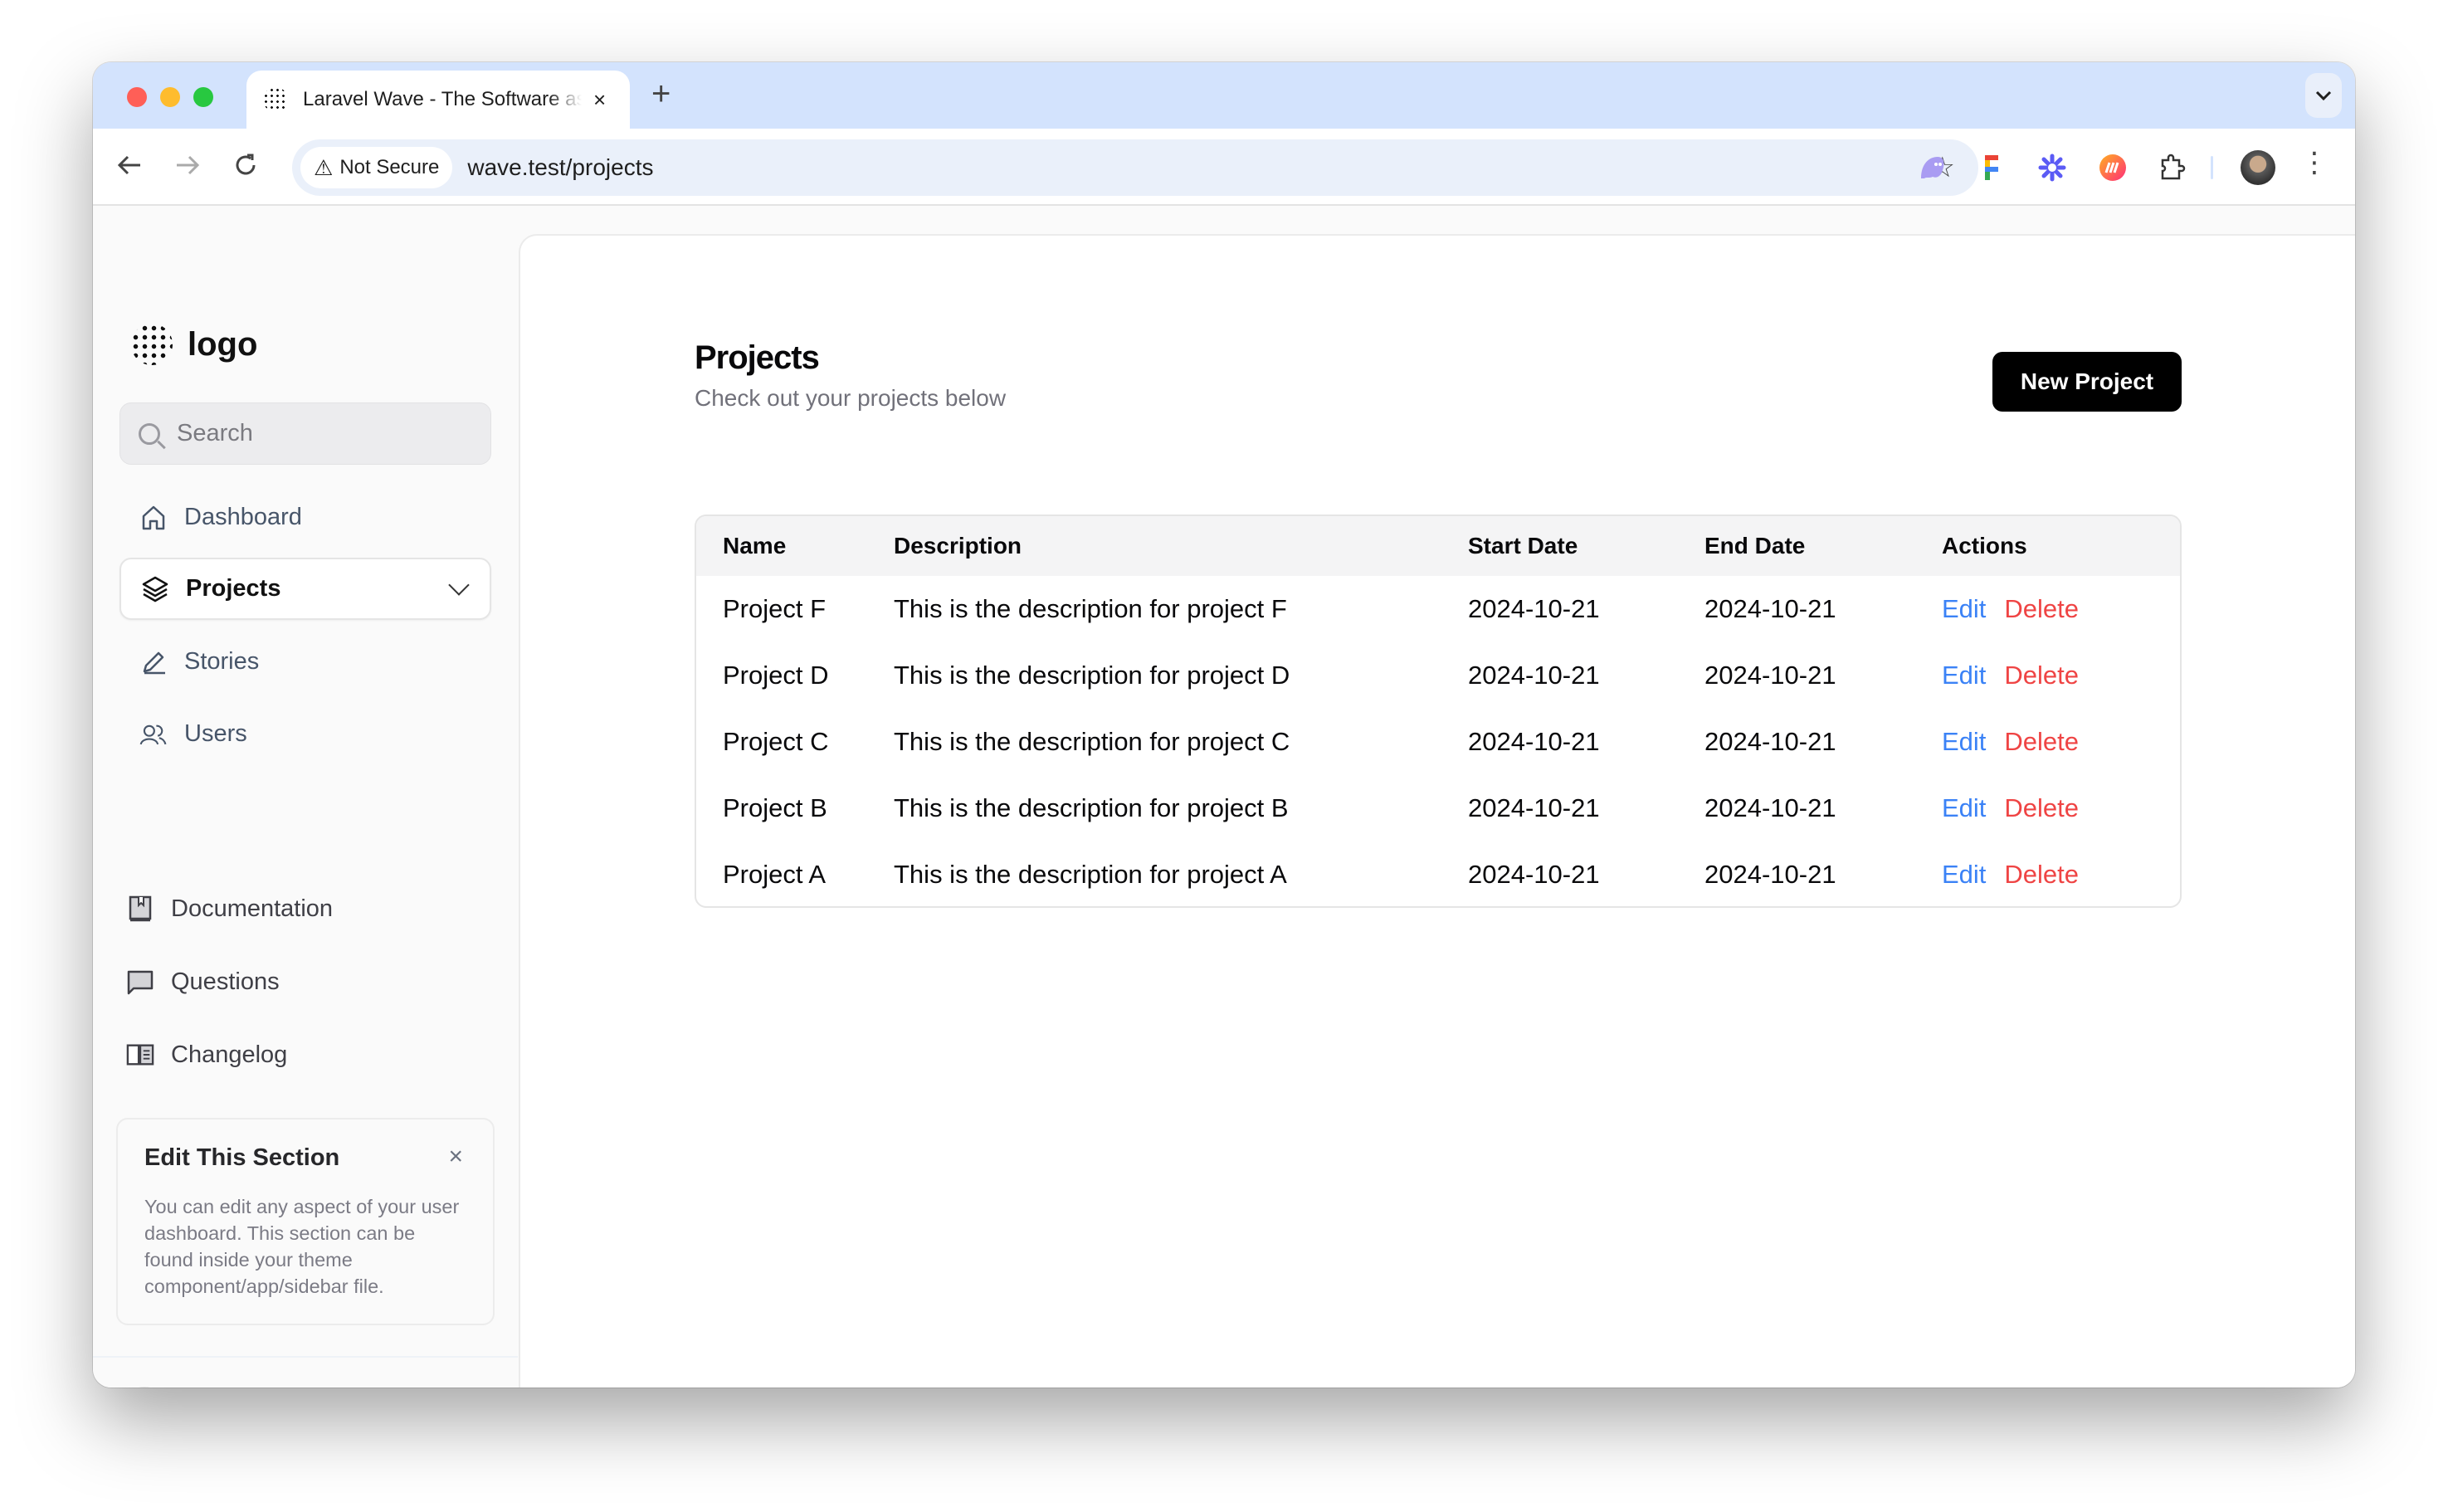 The image size is (2448, 1512). What do you see at coordinates (1992, 168) in the screenshot?
I see `f-extension-icon` at bounding box center [1992, 168].